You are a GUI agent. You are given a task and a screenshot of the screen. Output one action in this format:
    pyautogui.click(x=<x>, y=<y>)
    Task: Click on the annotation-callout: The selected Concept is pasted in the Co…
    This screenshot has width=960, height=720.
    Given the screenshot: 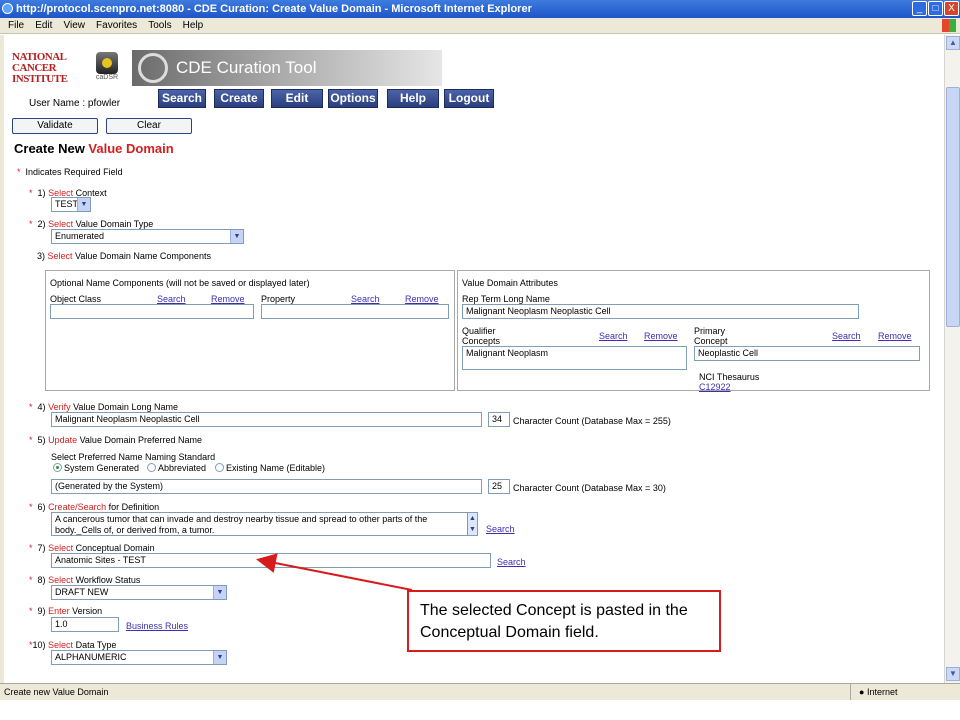 What is the action you would take?
    pyautogui.click(x=564, y=621)
    